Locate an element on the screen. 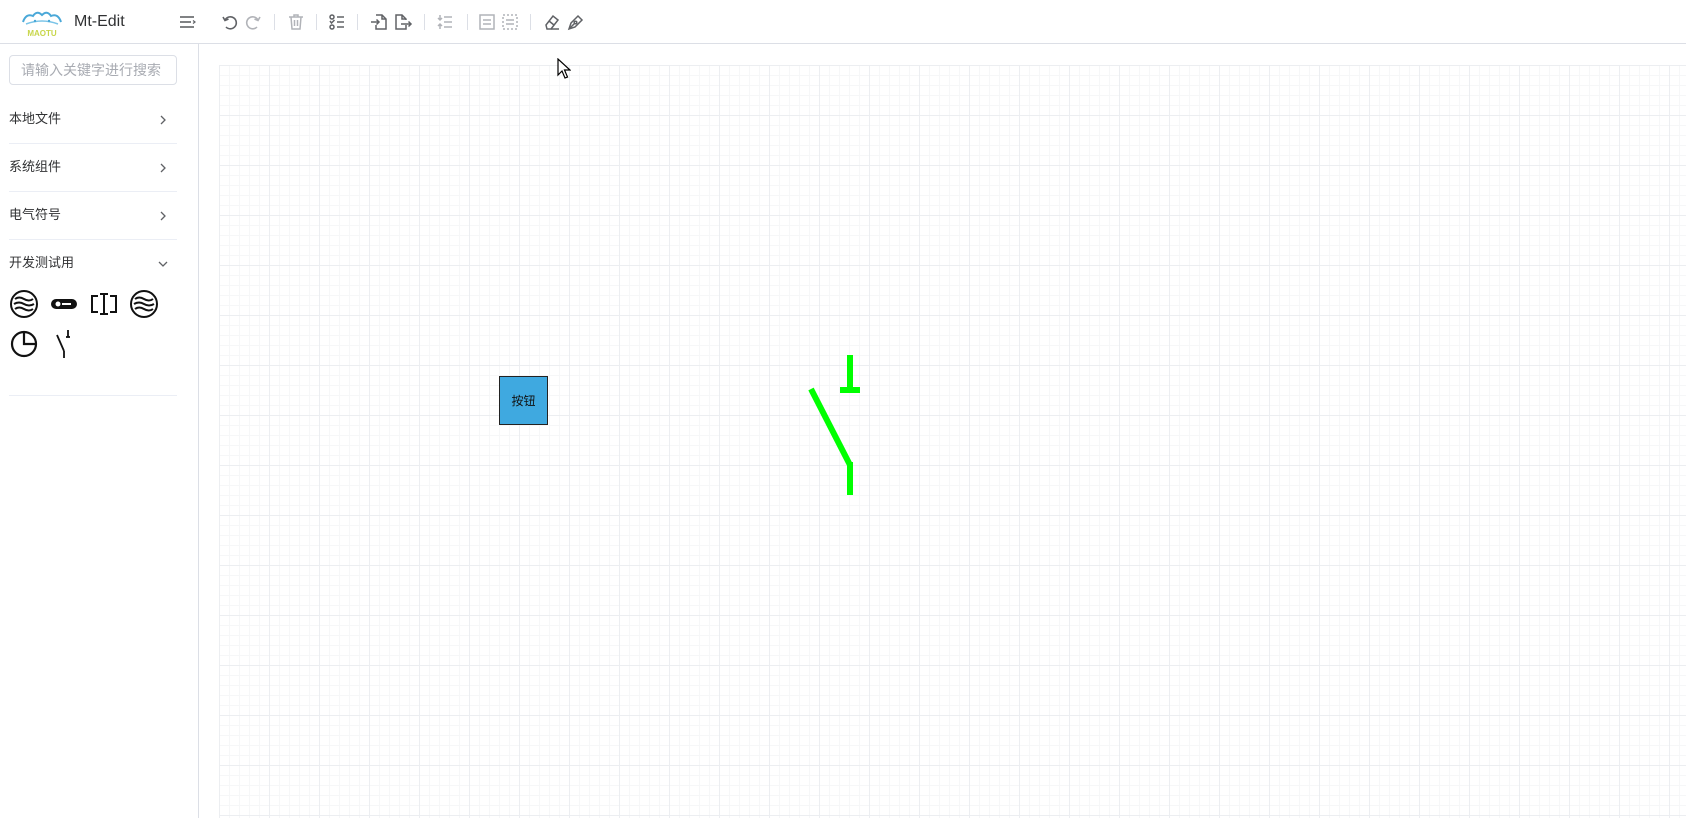 This screenshot has height=818, width=1686. layers-icon is located at coordinates (337, 22).